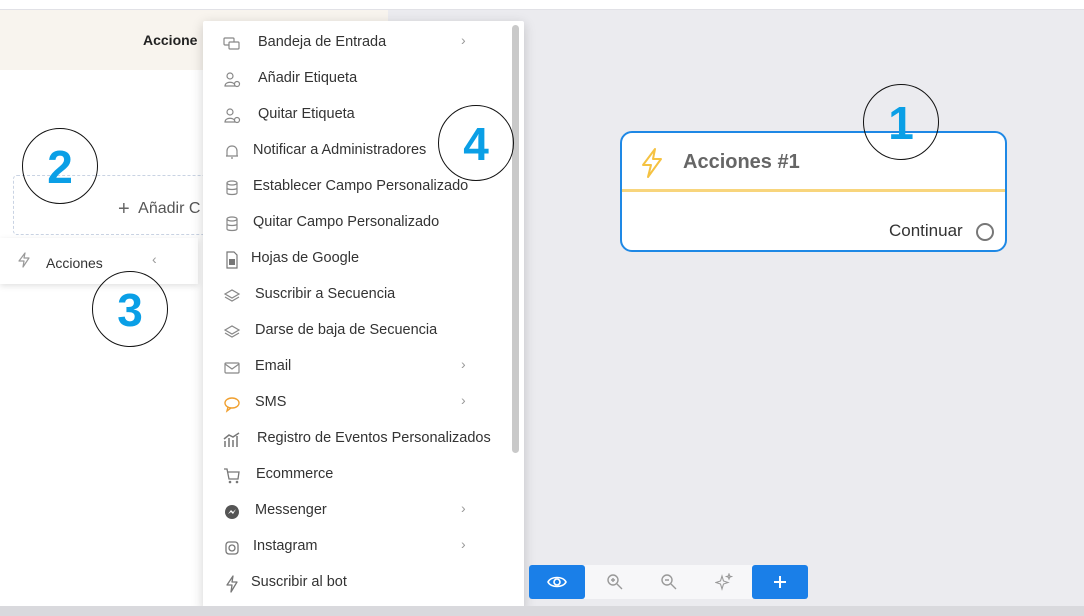  What do you see at coordinates (305, 258) in the screenshot?
I see `menu-item-label: Hojas de Google` at bounding box center [305, 258].